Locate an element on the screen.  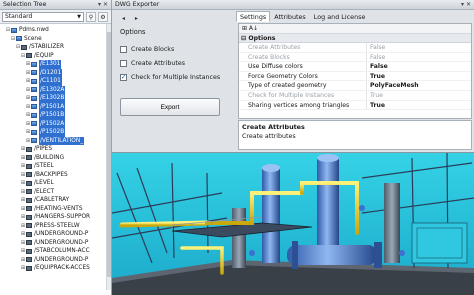
tree-item-label: /HEATING-VENTS is located at coordinates (58, 208).